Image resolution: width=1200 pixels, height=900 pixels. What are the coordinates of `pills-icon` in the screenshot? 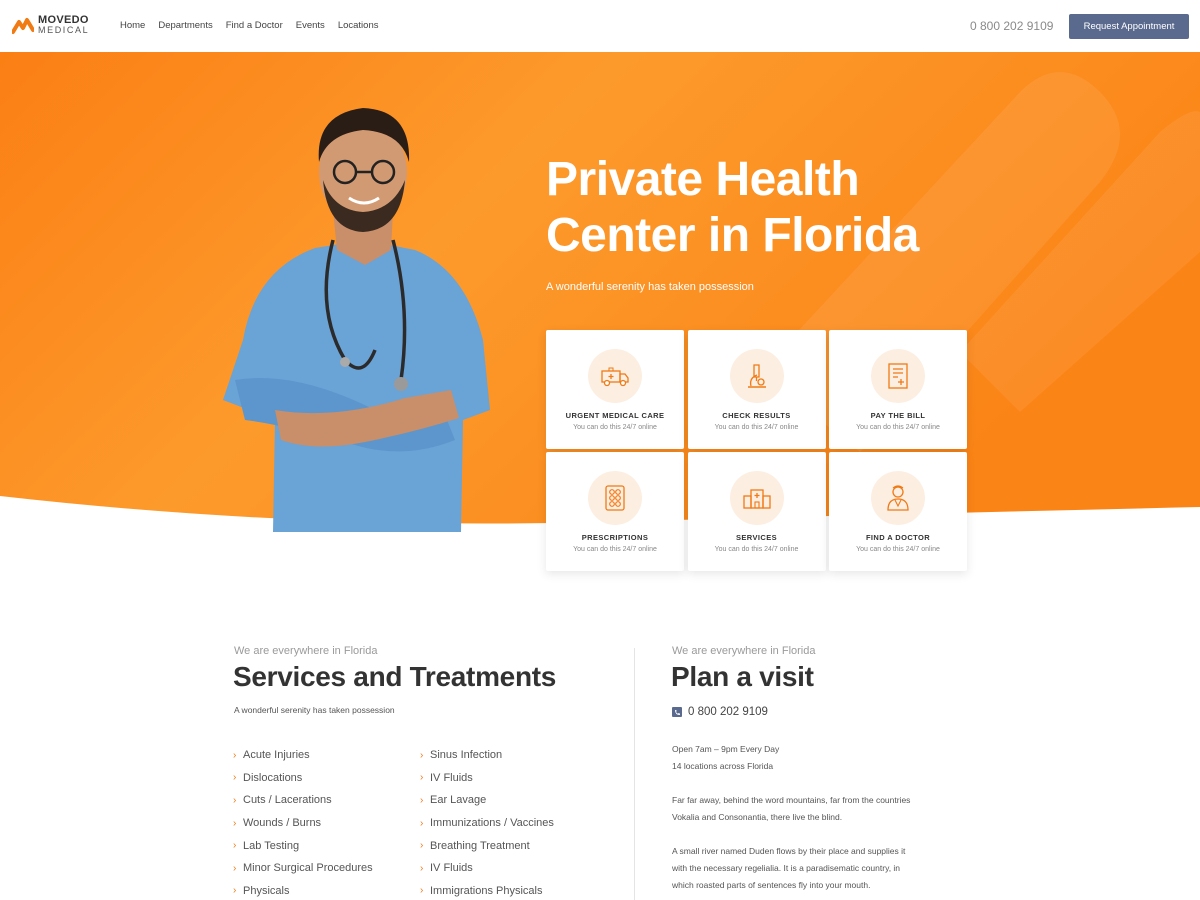 It's located at (615, 498).